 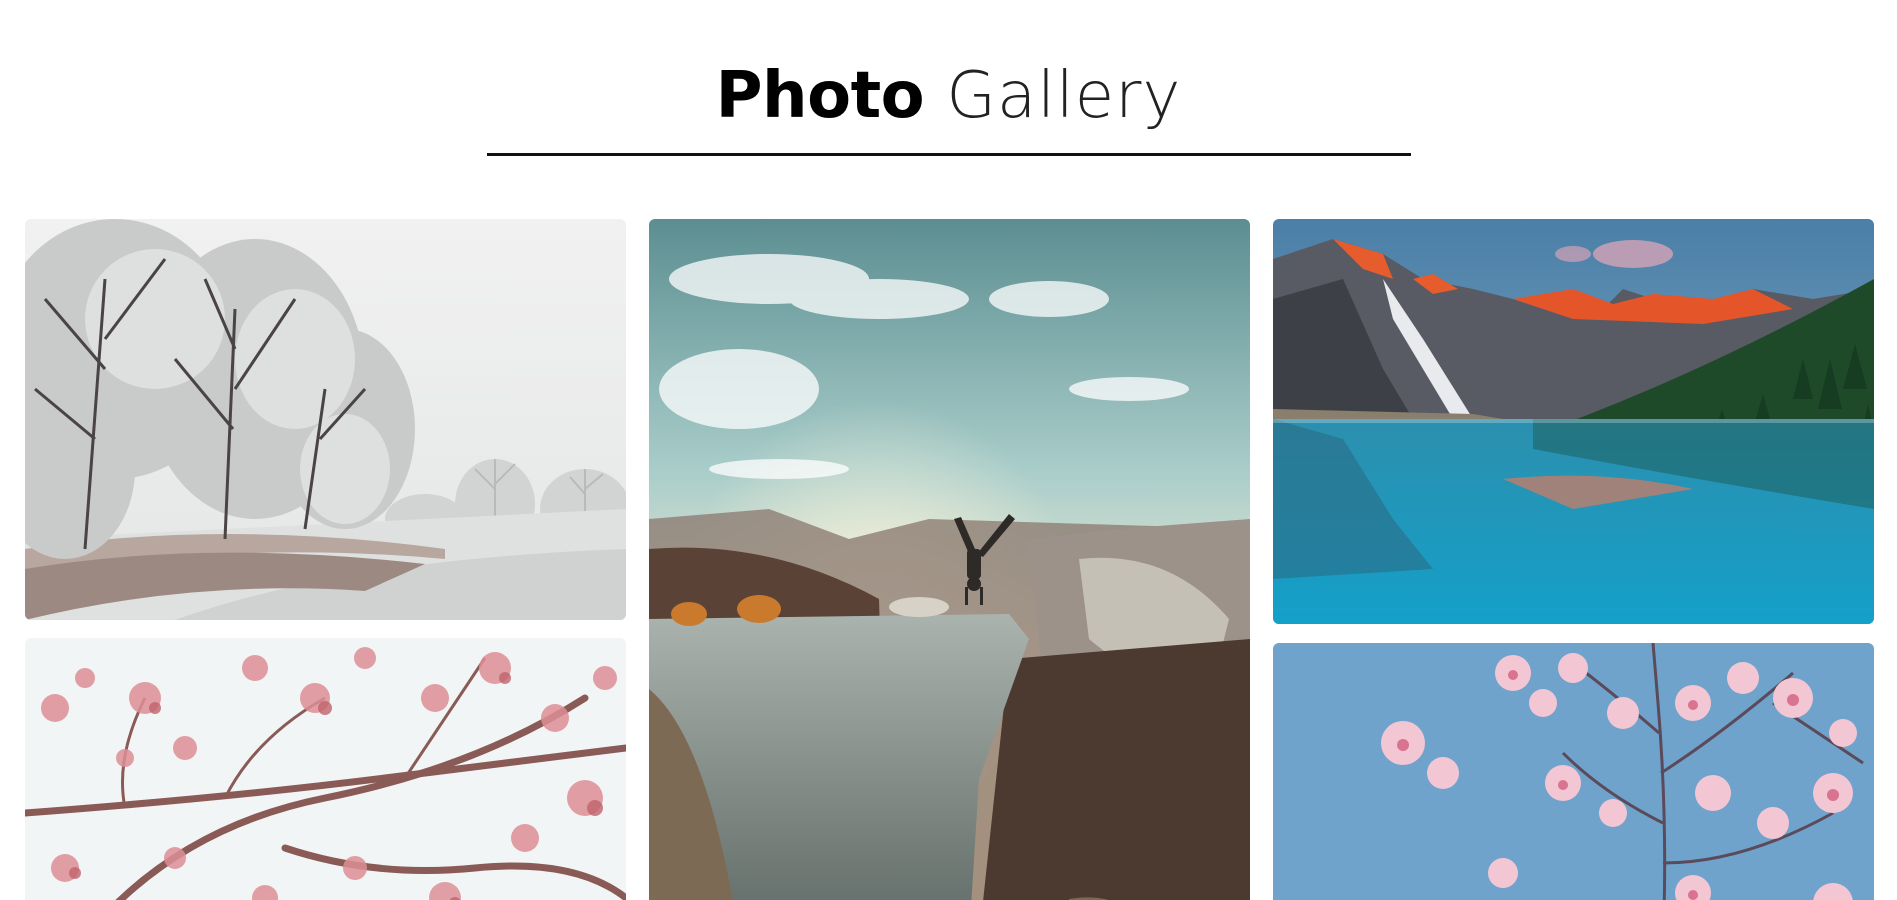 I want to click on photo-pink-blossoms, so click(x=325, y=769).